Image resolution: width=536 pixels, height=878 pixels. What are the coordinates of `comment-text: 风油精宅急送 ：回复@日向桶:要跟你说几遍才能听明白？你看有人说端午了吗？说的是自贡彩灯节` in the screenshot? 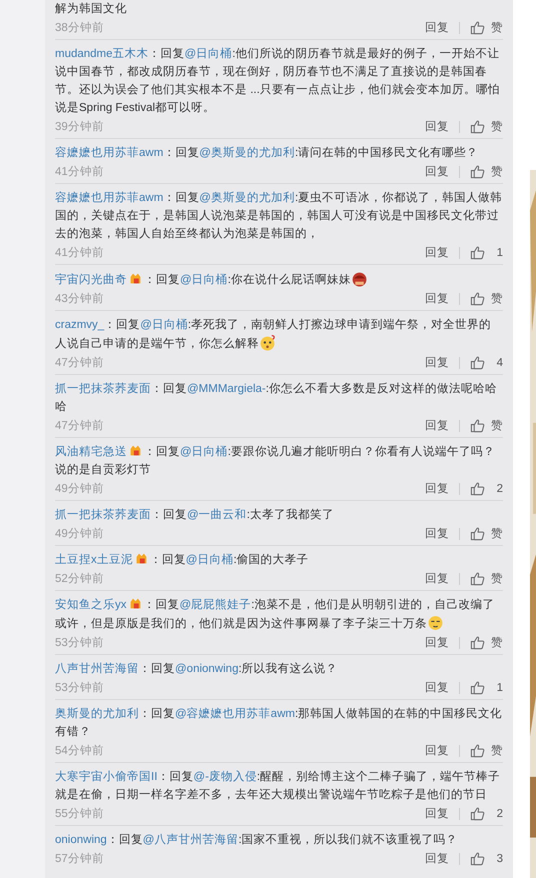 It's located at (275, 460).